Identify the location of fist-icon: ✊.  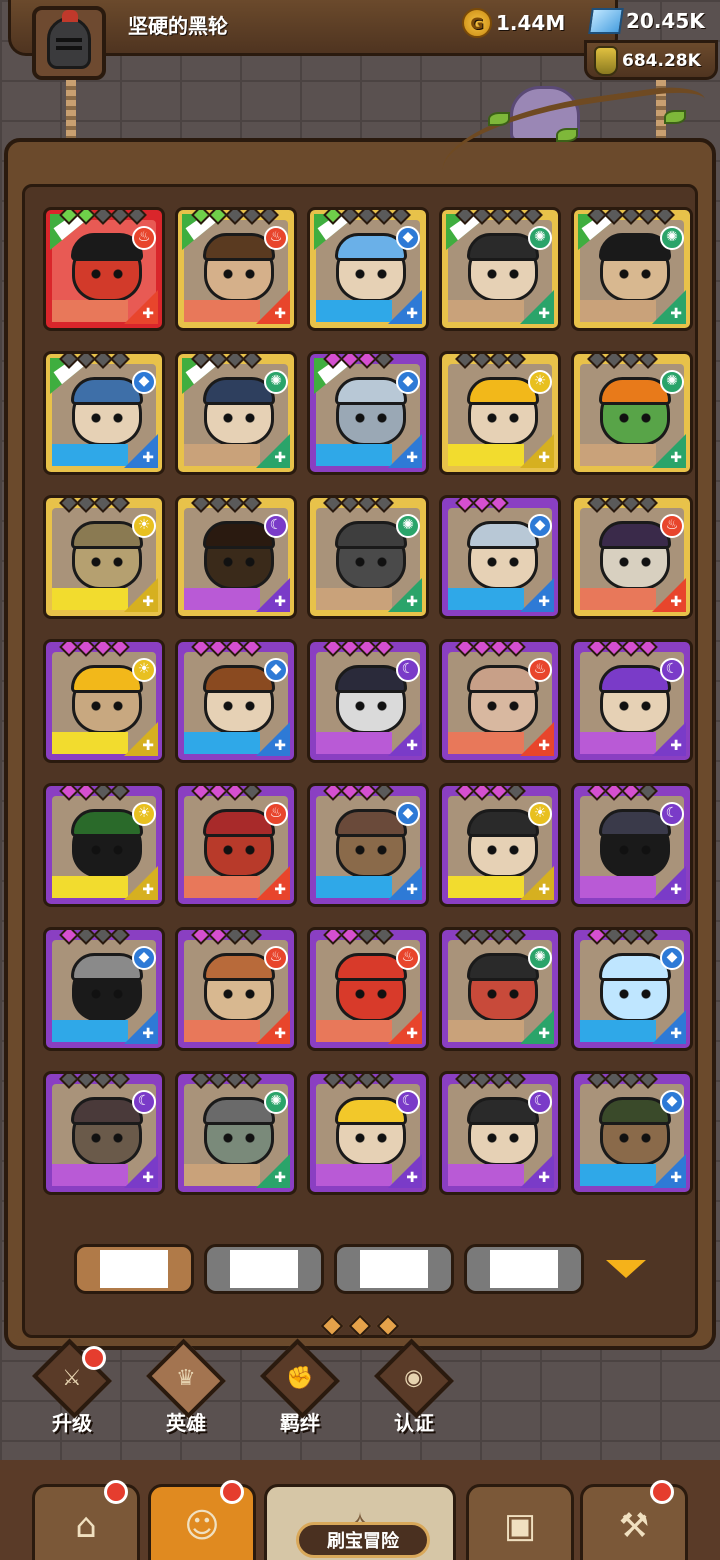
(300, 1378).